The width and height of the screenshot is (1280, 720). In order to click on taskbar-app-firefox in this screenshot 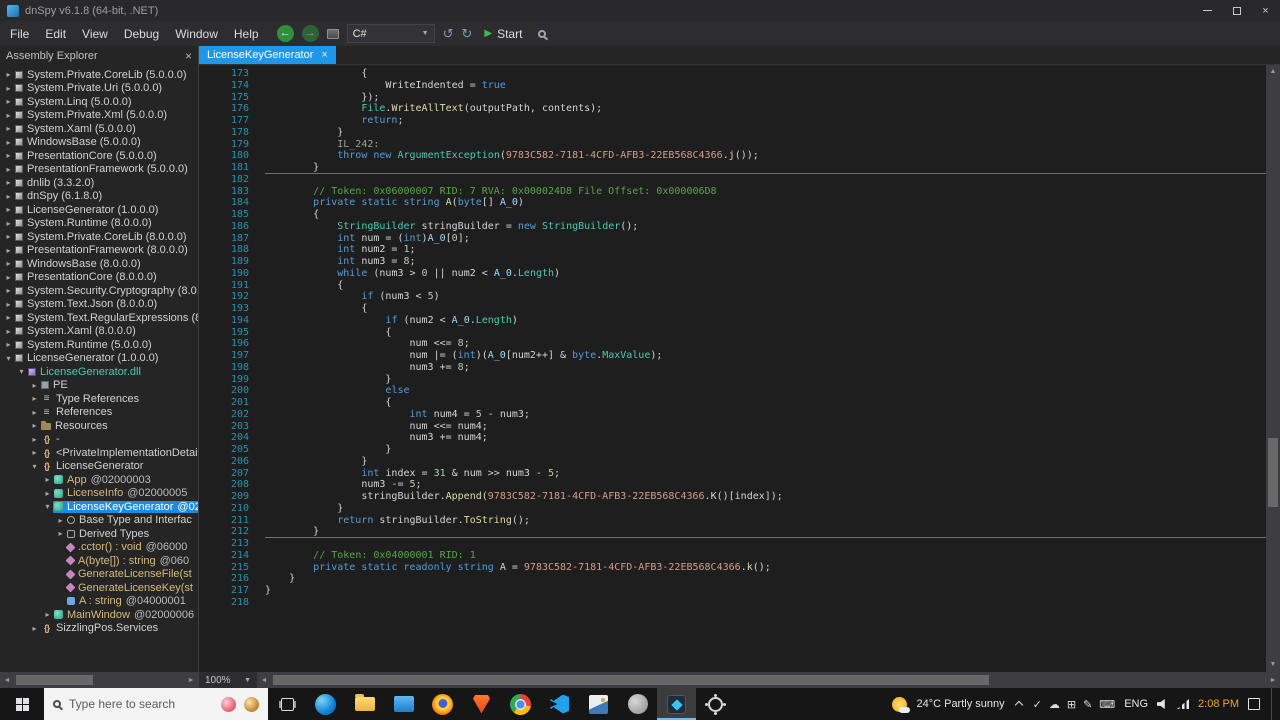, I will do `click(442, 704)`.